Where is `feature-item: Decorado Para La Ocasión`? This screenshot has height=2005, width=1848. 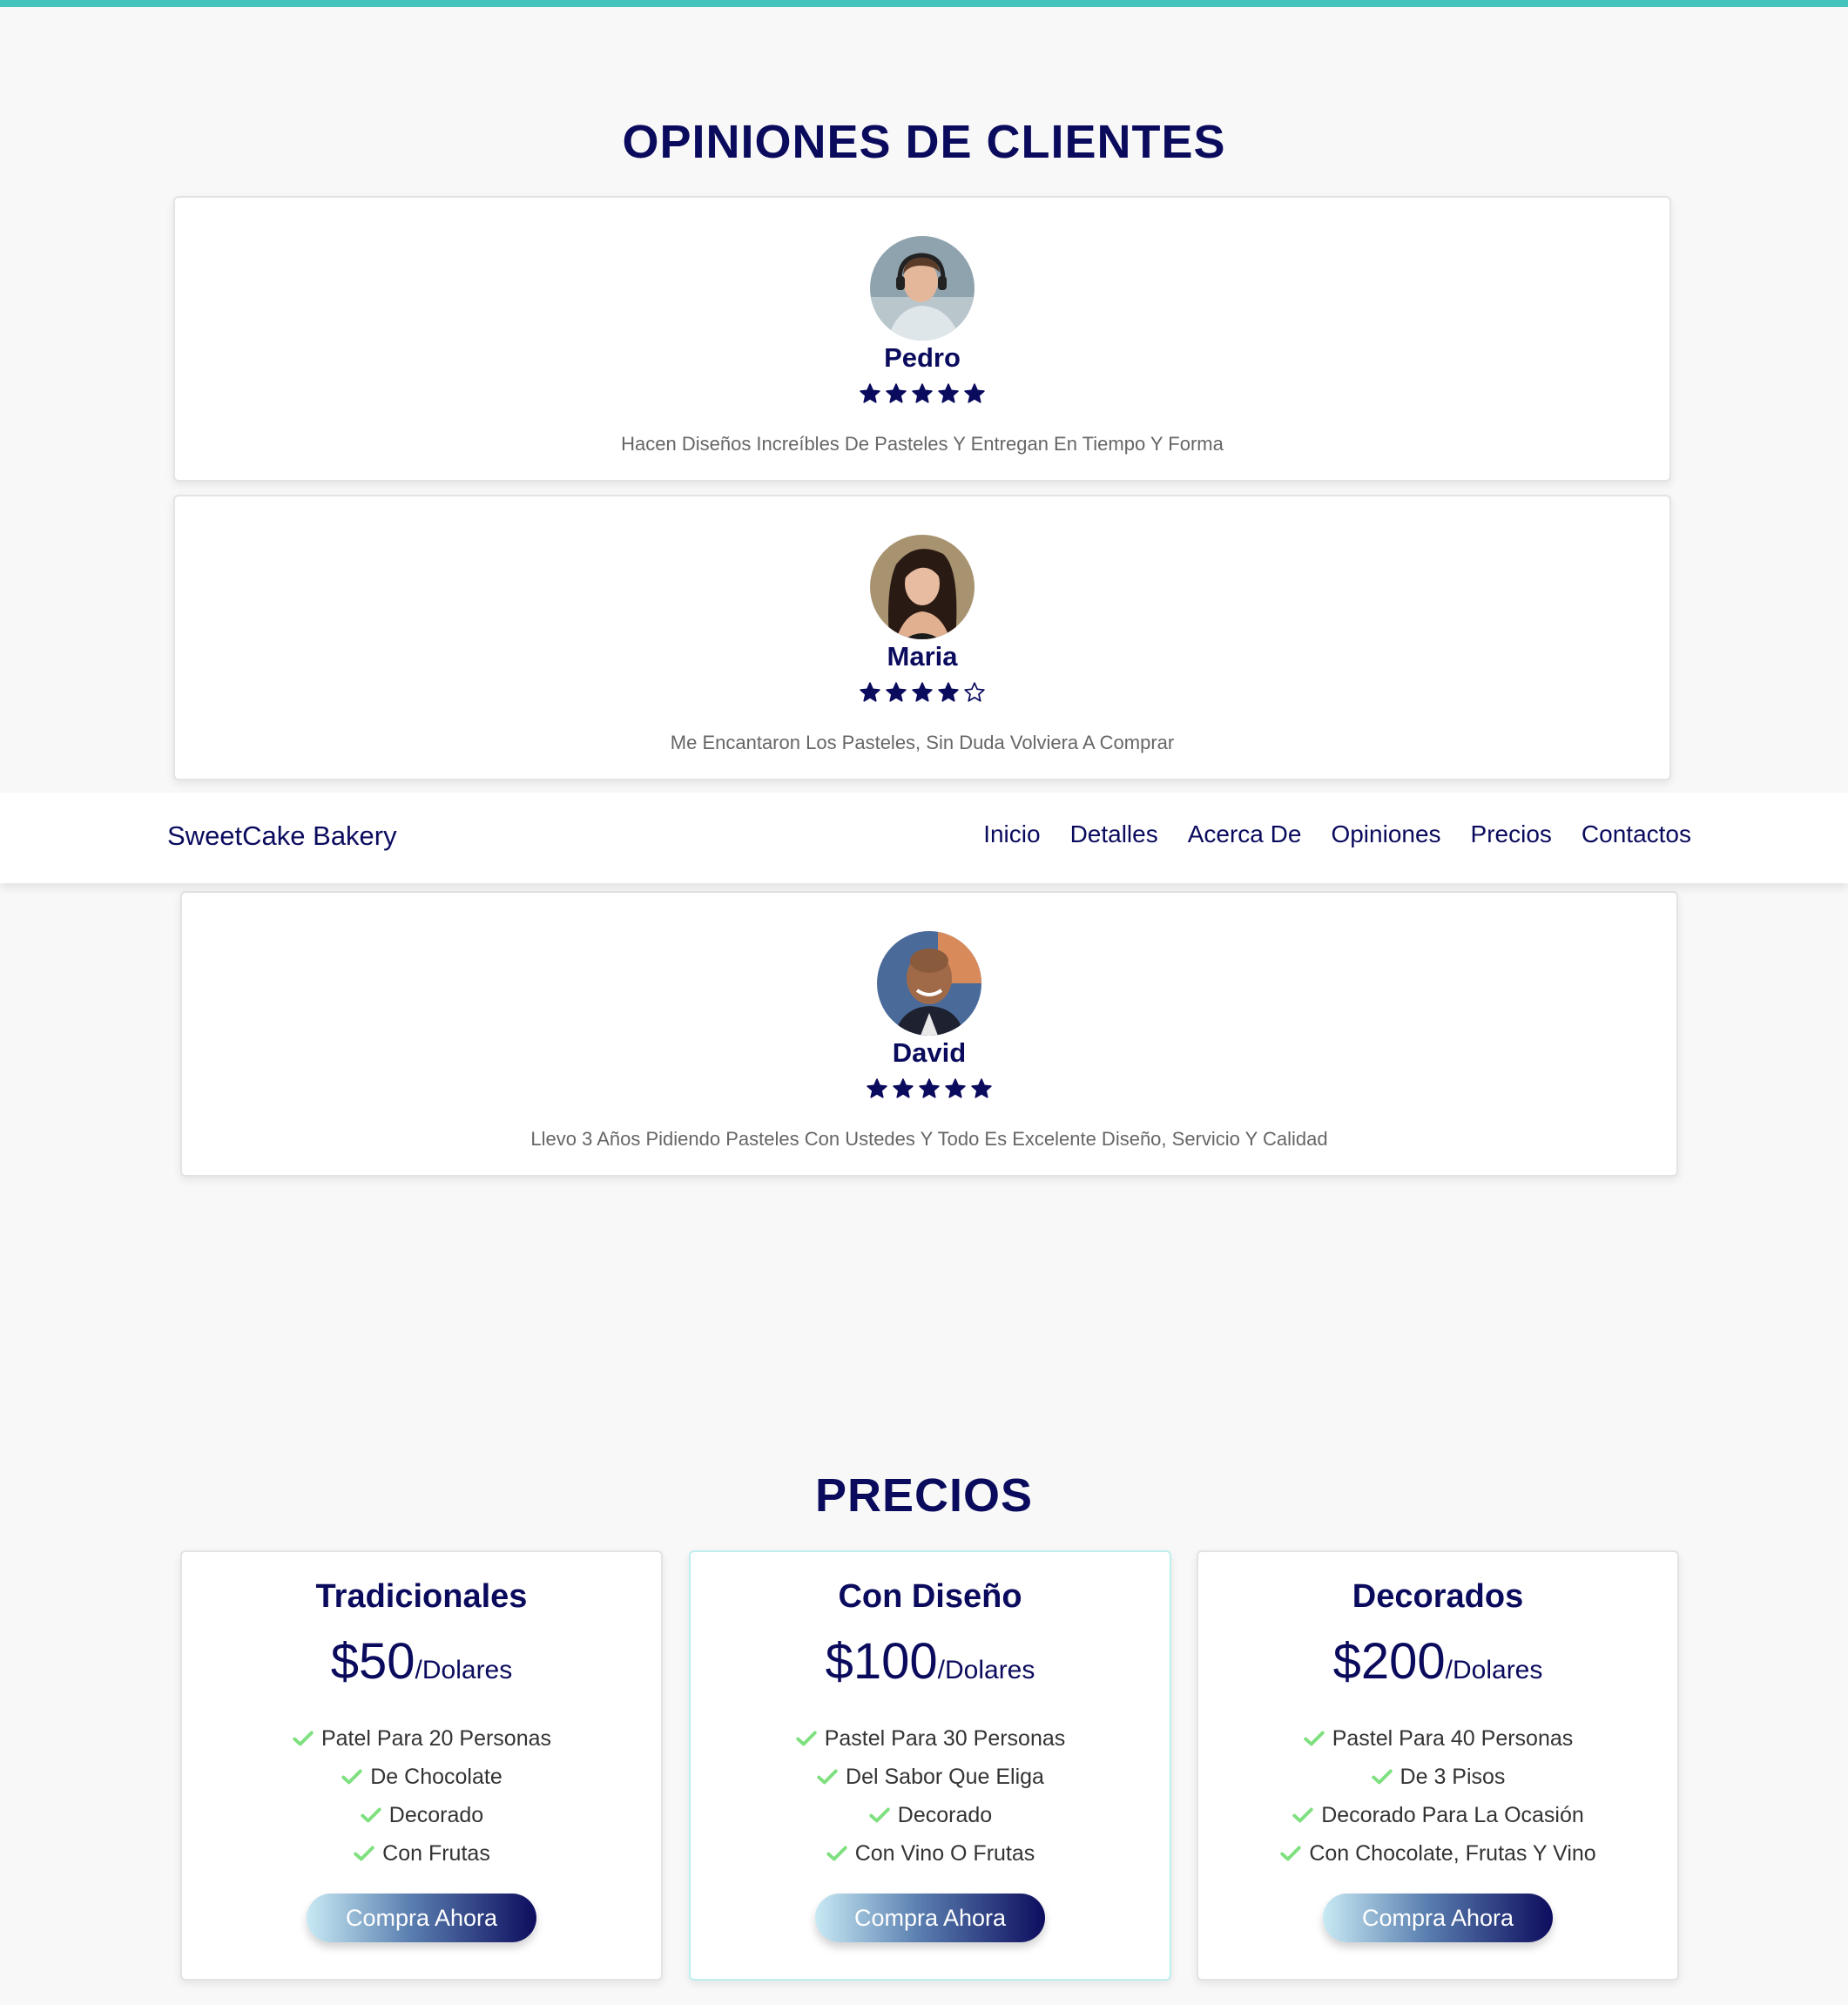 feature-item: Decorado Para La Ocasión is located at coordinates (1438, 1815).